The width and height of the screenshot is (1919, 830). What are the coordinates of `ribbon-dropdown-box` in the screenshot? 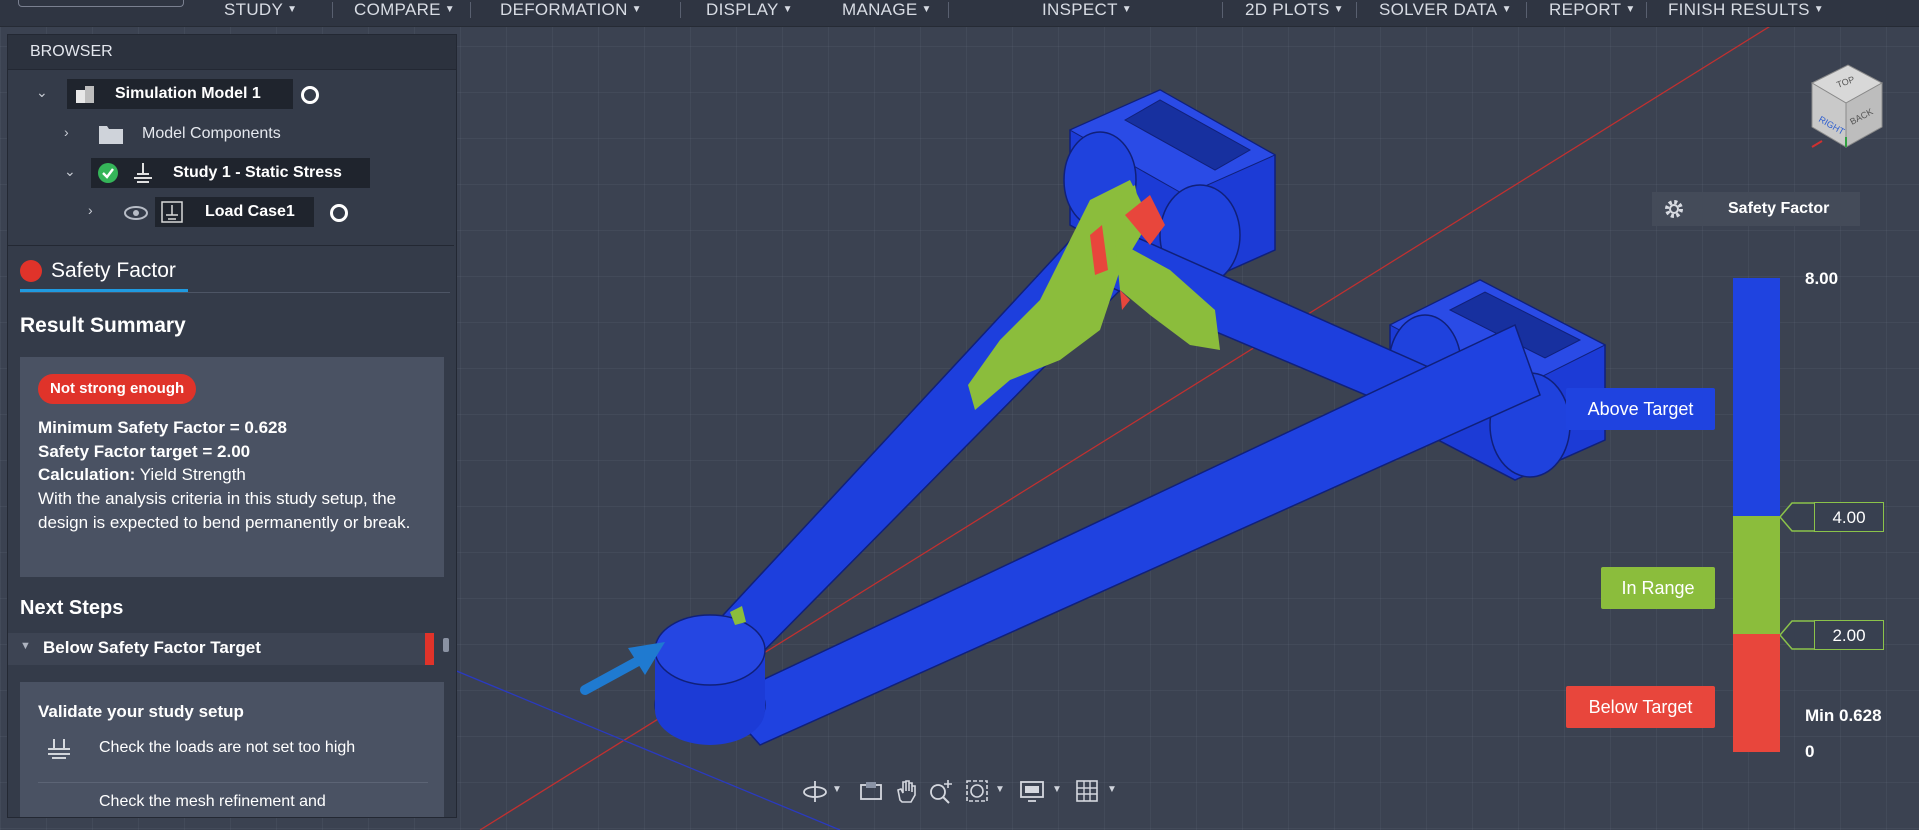 It's located at (101, 3).